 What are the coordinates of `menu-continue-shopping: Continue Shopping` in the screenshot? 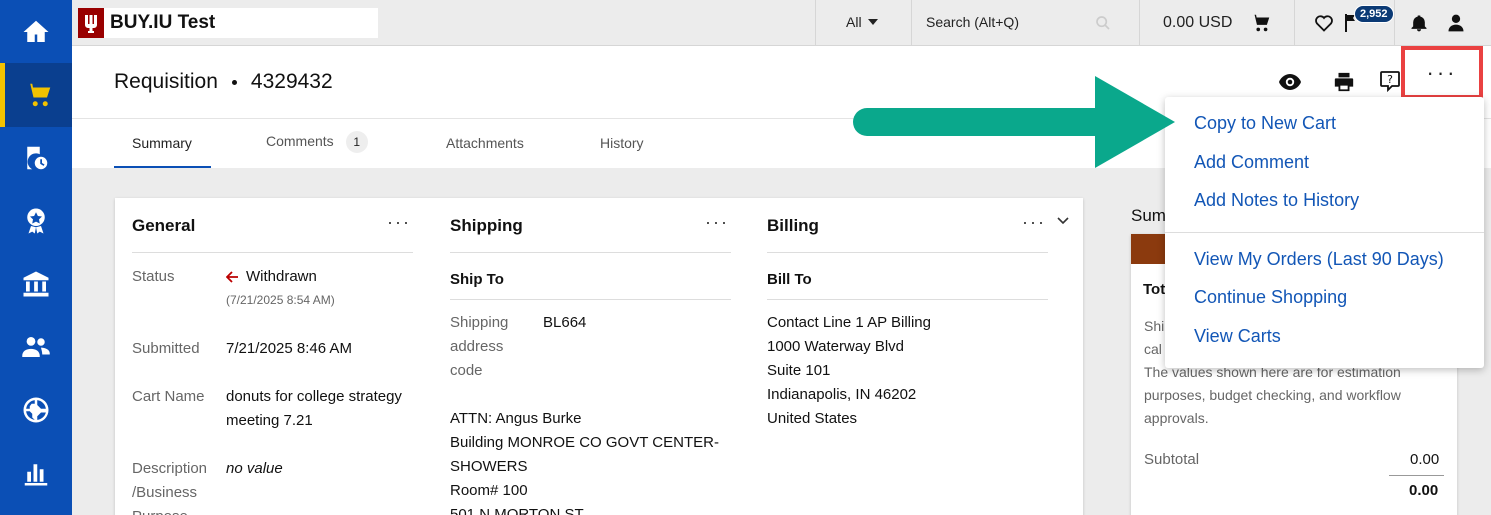 It's located at (1270, 297).